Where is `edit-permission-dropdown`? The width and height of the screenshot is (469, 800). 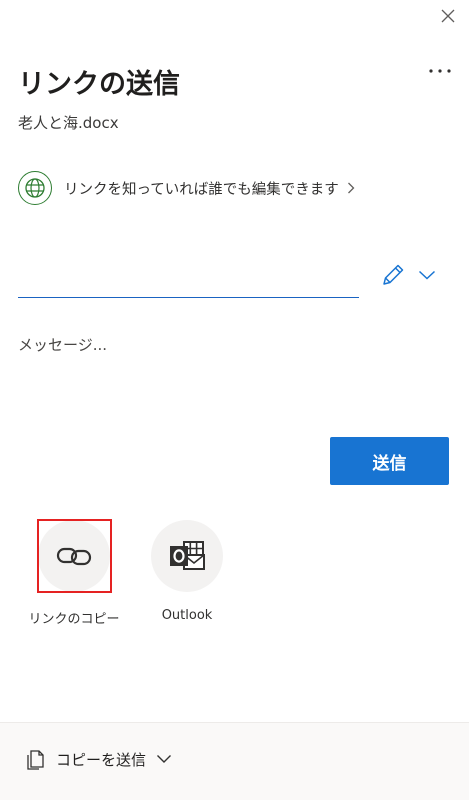 edit-permission-dropdown is located at coordinates (411, 275).